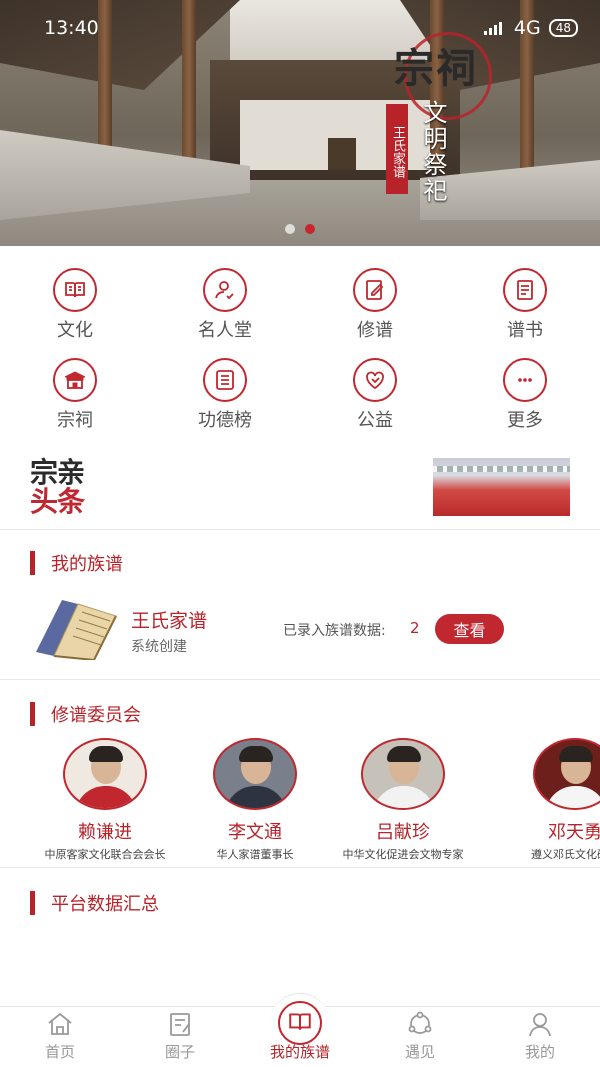  What do you see at coordinates (527, 28) in the screenshot?
I see `network-type: 4G` at bounding box center [527, 28].